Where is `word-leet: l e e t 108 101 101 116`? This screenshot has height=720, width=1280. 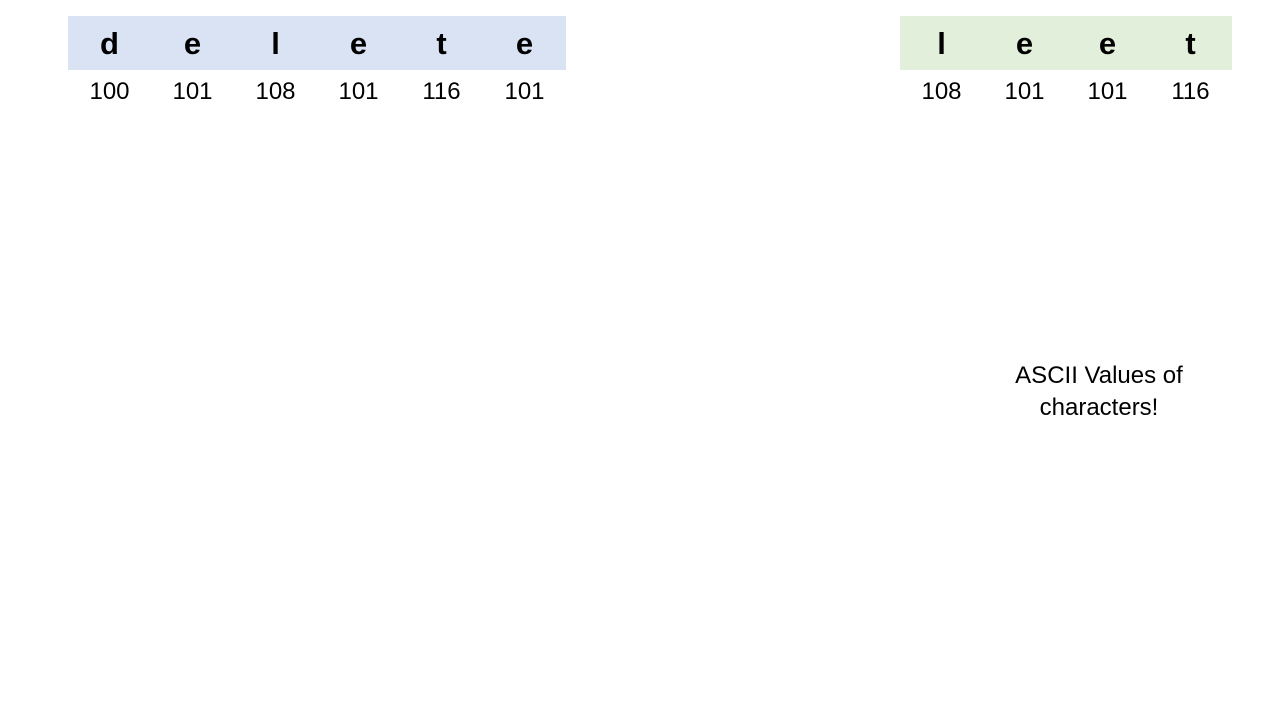 word-leet: l e e t 108 101 101 116 is located at coordinates (1066, 65).